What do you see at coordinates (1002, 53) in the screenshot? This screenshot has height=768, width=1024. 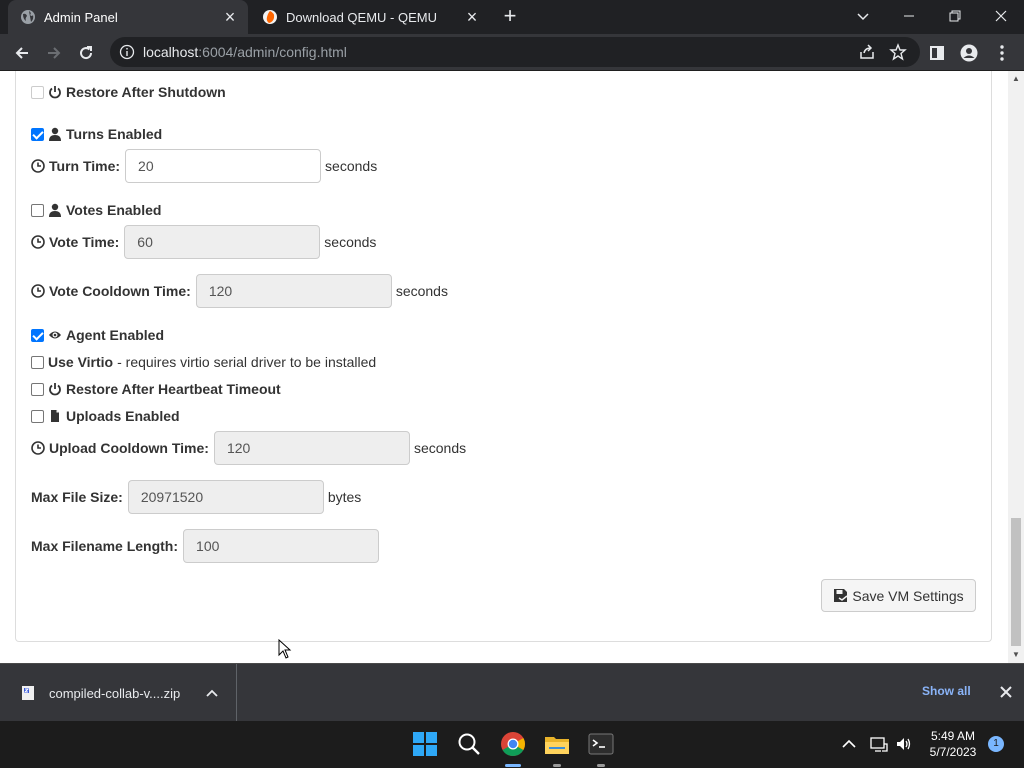 I see `menu-icon` at bounding box center [1002, 53].